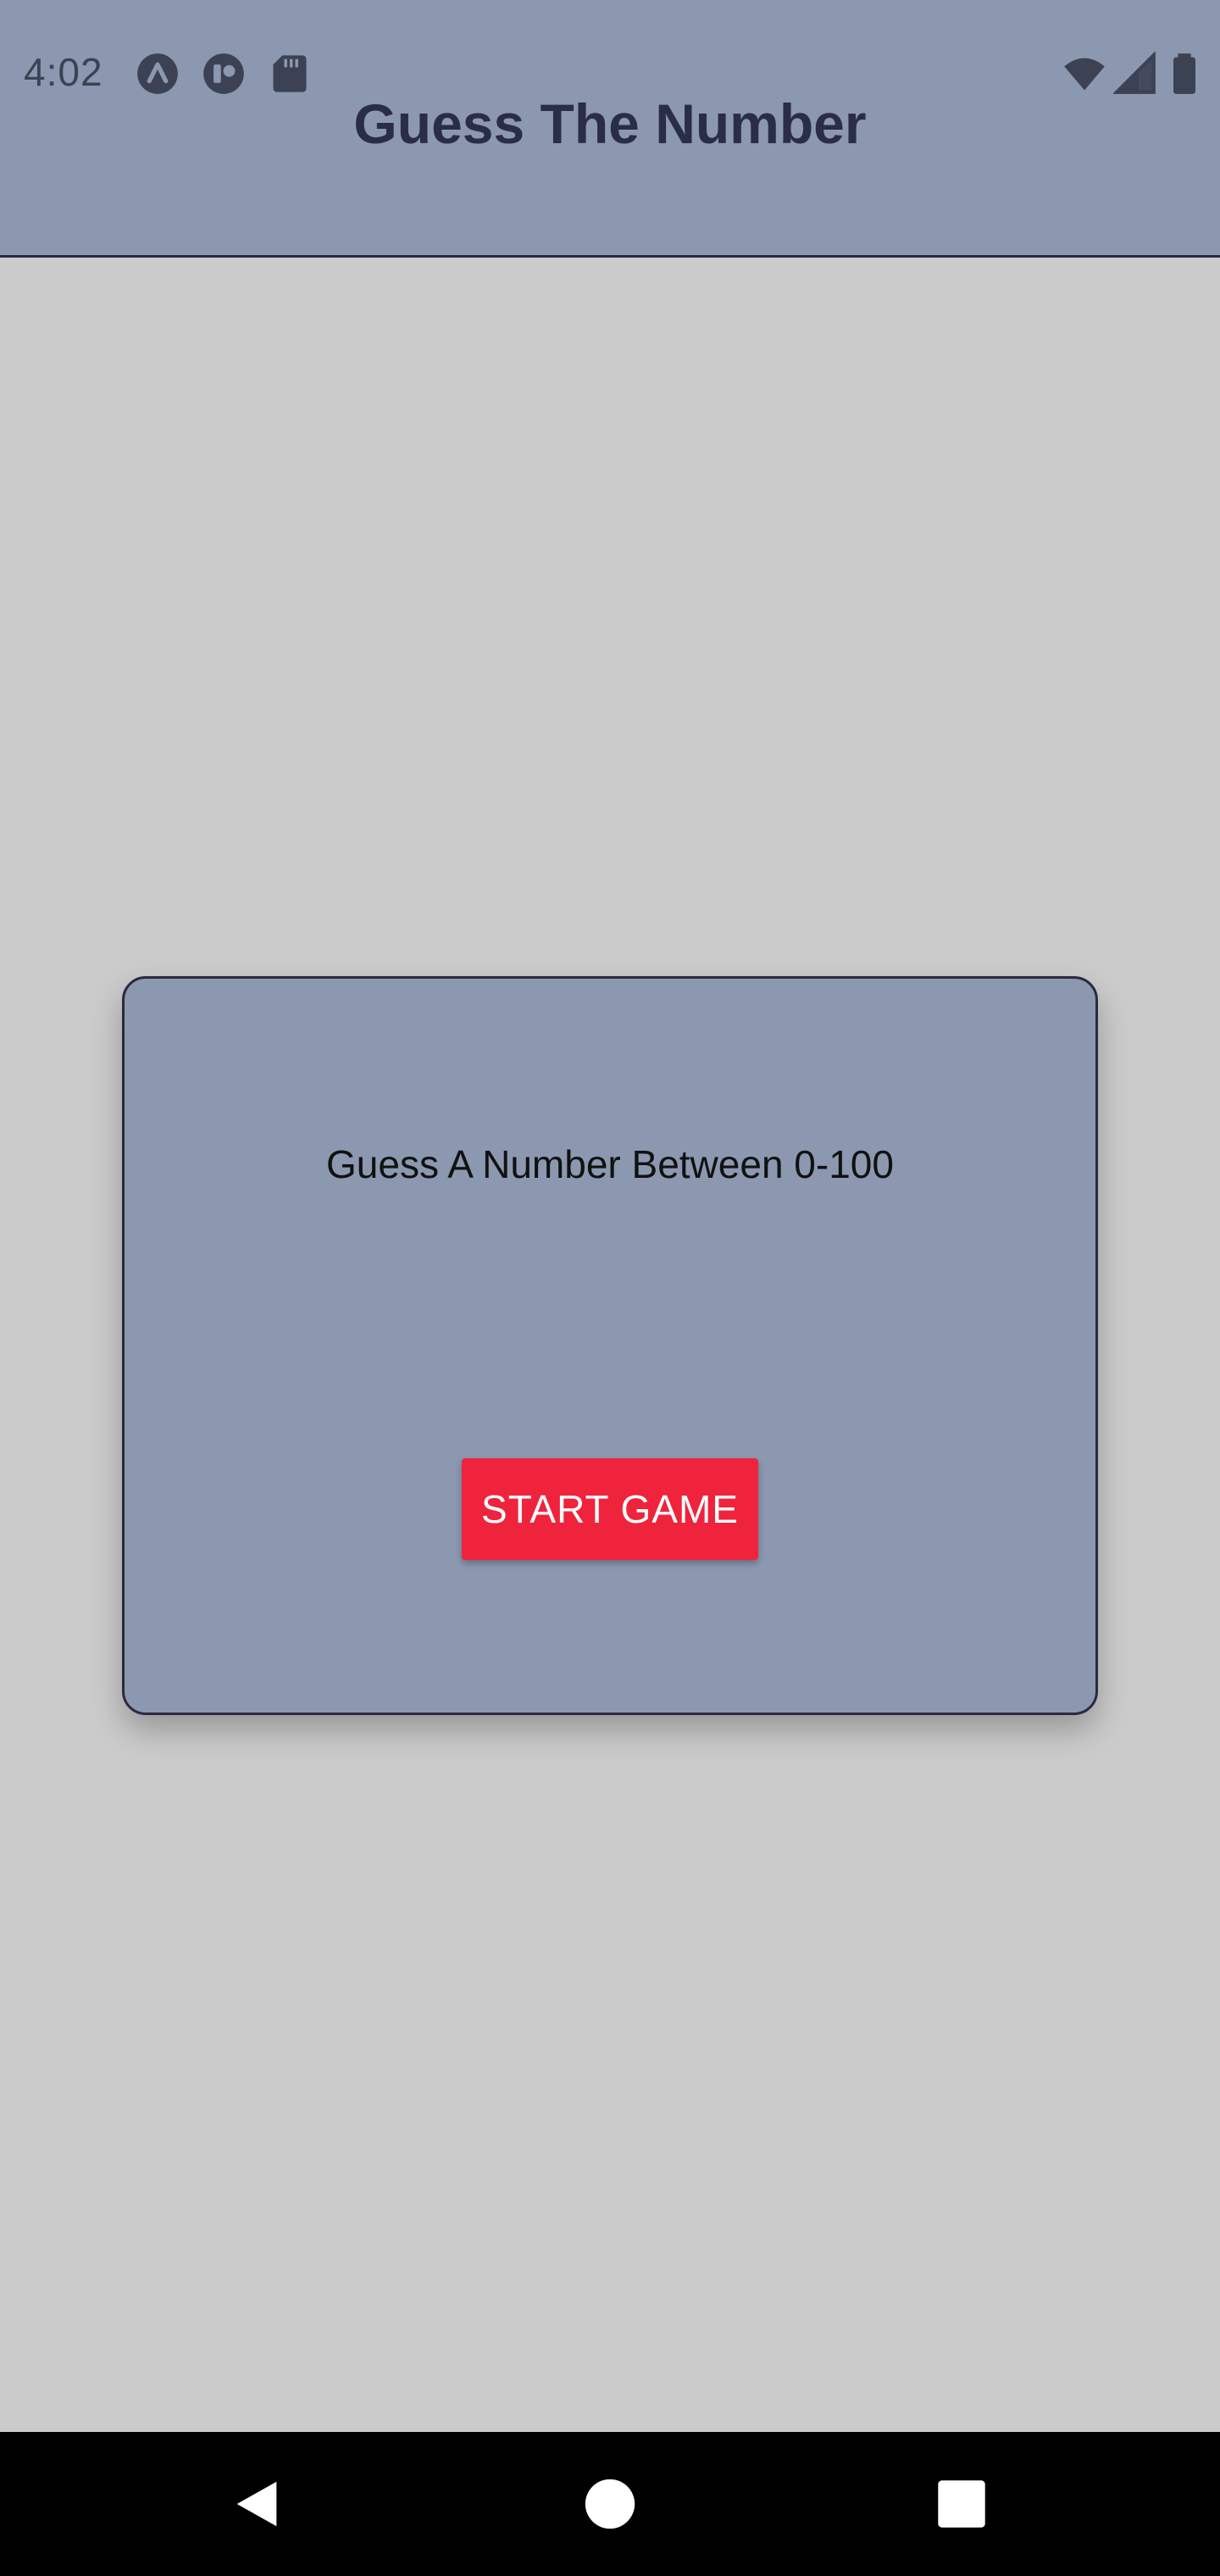  Describe the element at coordinates (610, 1164) in the screenshot. I see `guess-prompt: Guess A Number Between 0-100` at that location.